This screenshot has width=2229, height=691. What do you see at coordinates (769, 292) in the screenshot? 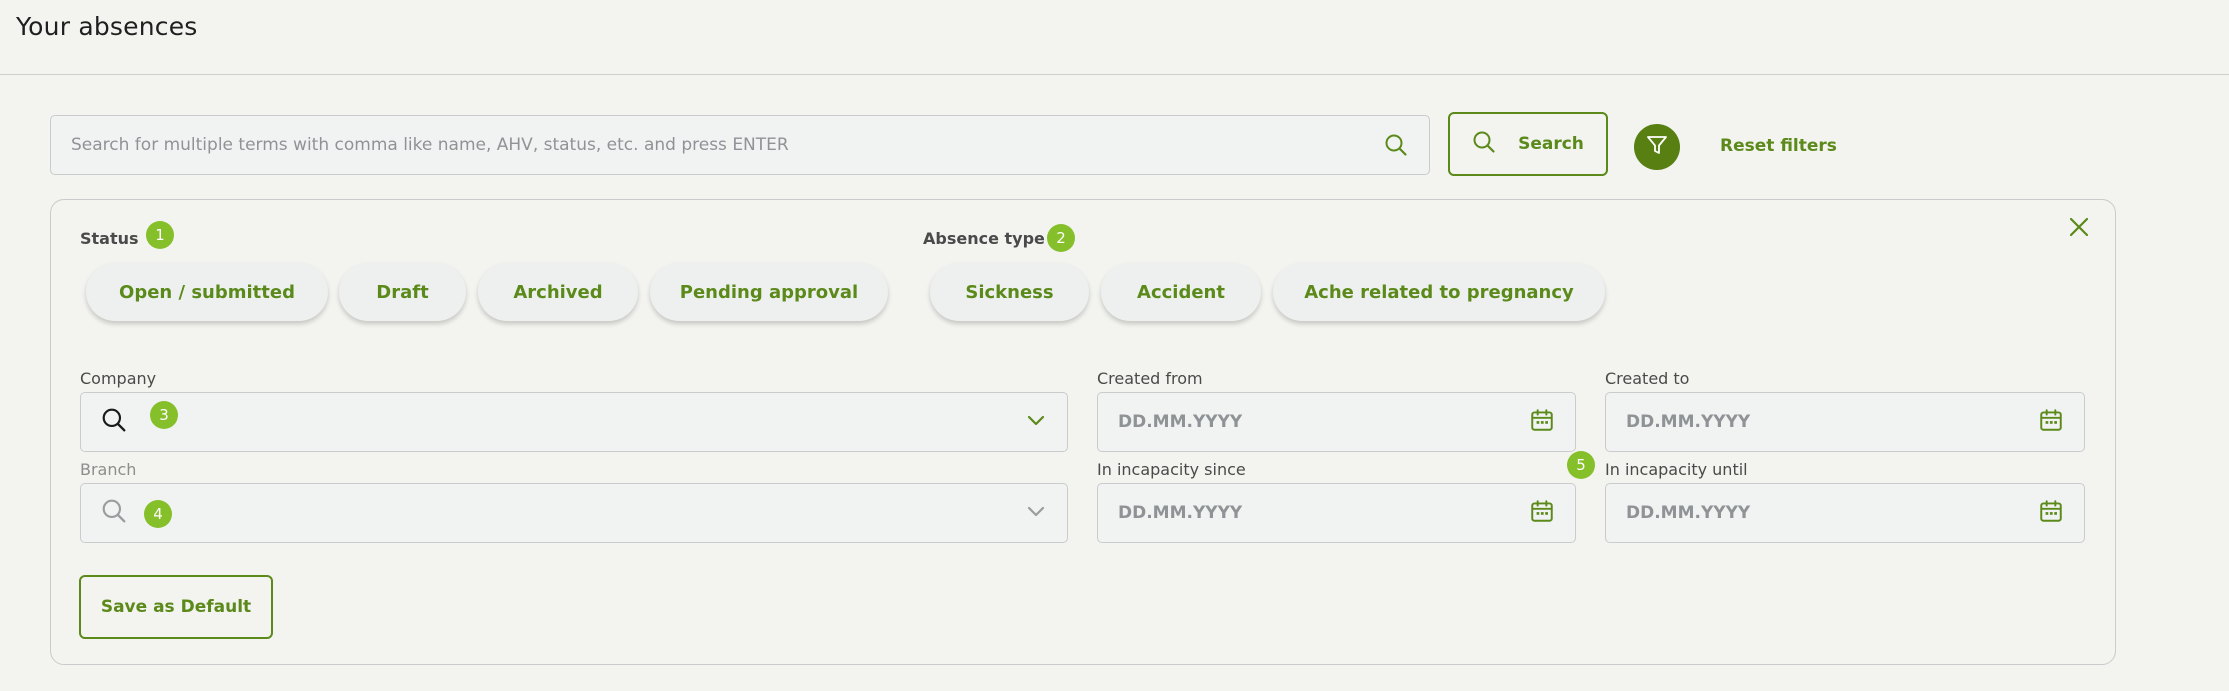
I see `status-chip-pending-approval: Pending approval` at bounding box center [769, 292].